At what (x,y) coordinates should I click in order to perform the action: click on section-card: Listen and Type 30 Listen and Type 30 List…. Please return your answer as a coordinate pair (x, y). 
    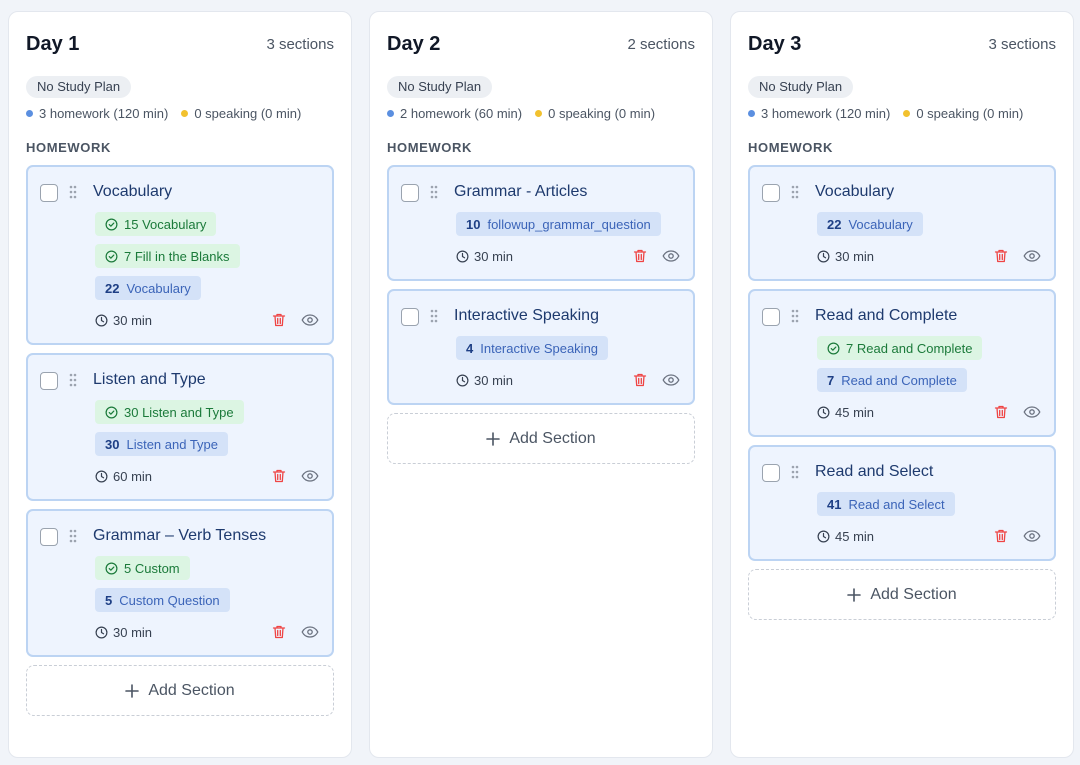
    Looking at the image, I should click on (180, 427).